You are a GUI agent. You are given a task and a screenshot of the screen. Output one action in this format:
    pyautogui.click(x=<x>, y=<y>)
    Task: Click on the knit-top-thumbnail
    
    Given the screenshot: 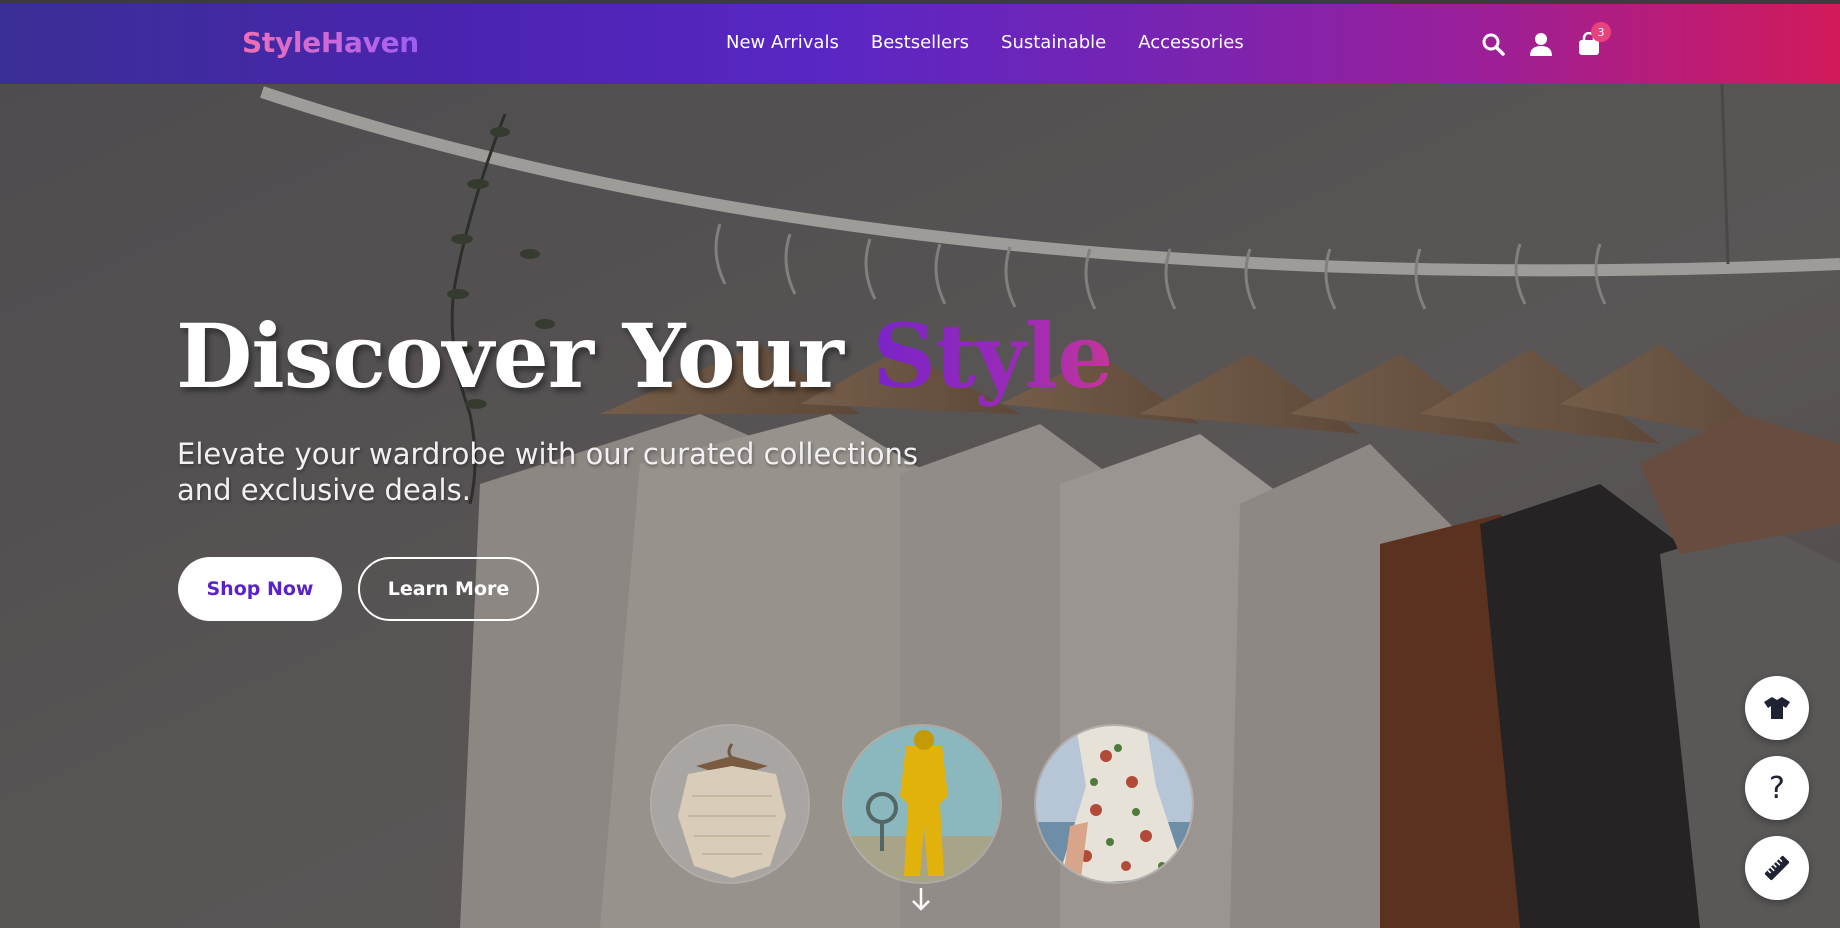 What is the action you would take?
    pyautogui.click(x=730, y=804)
    